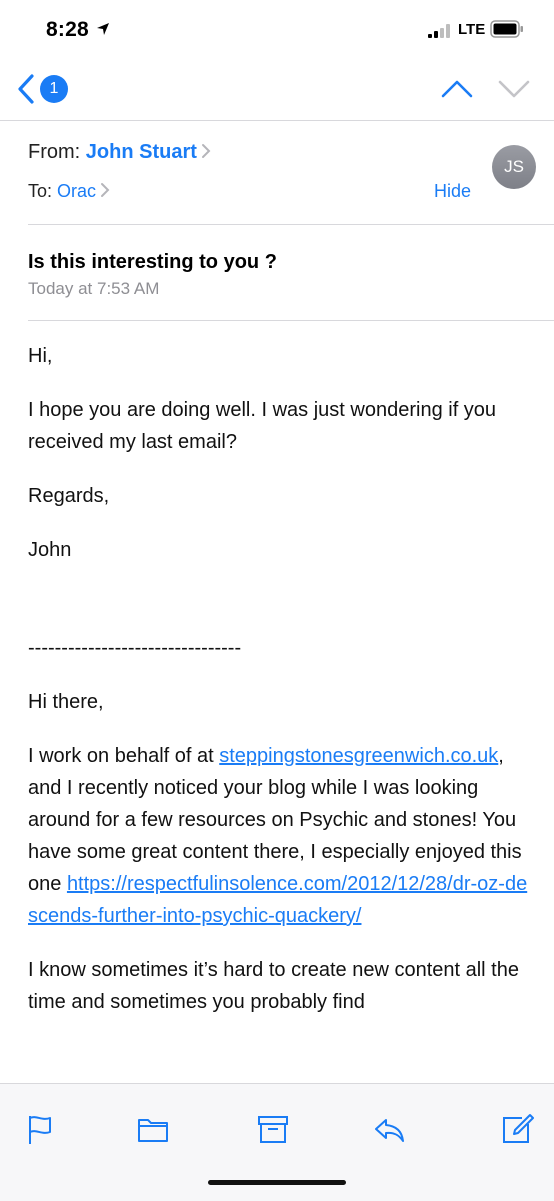  What do you see at coordinates (153, 1129) in the screenshot?
I see `folder-icon` at bounding box center [153, 1129].